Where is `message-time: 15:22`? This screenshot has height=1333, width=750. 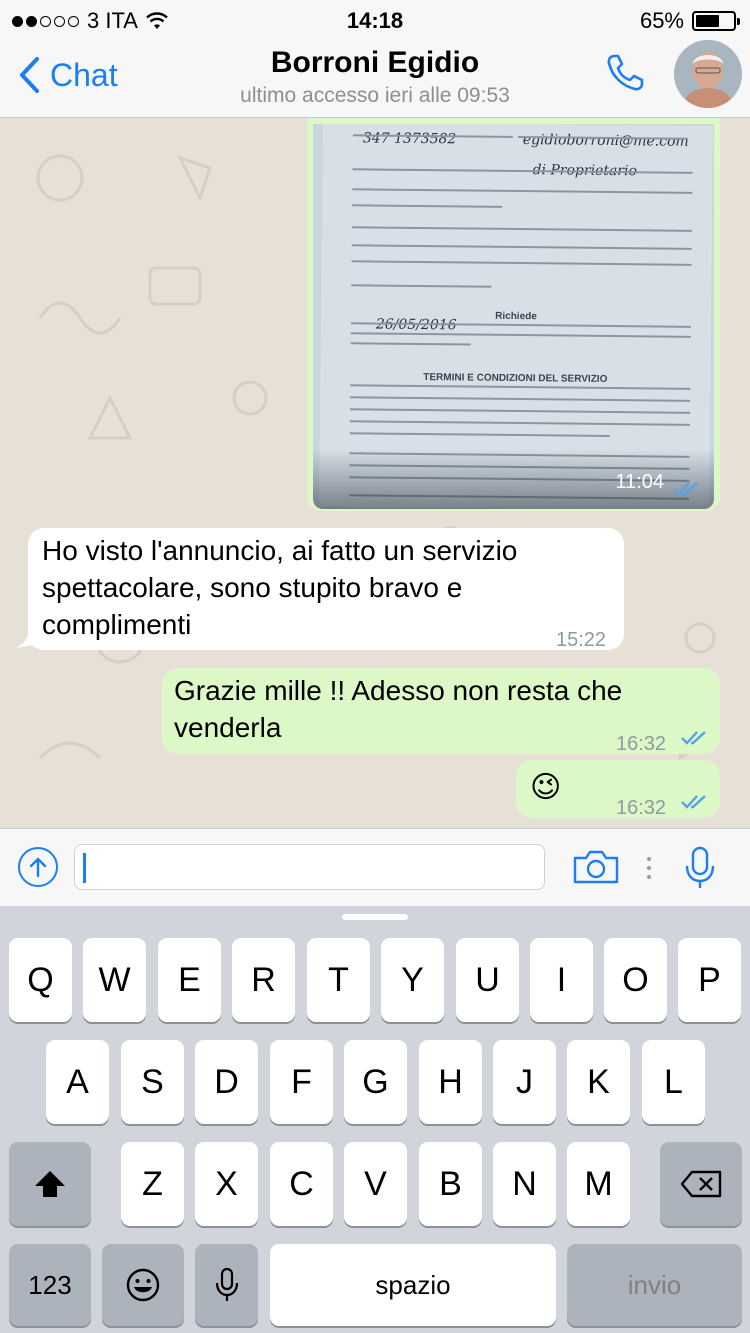
message-time: 15:22 is located at coordinates (581, 640).